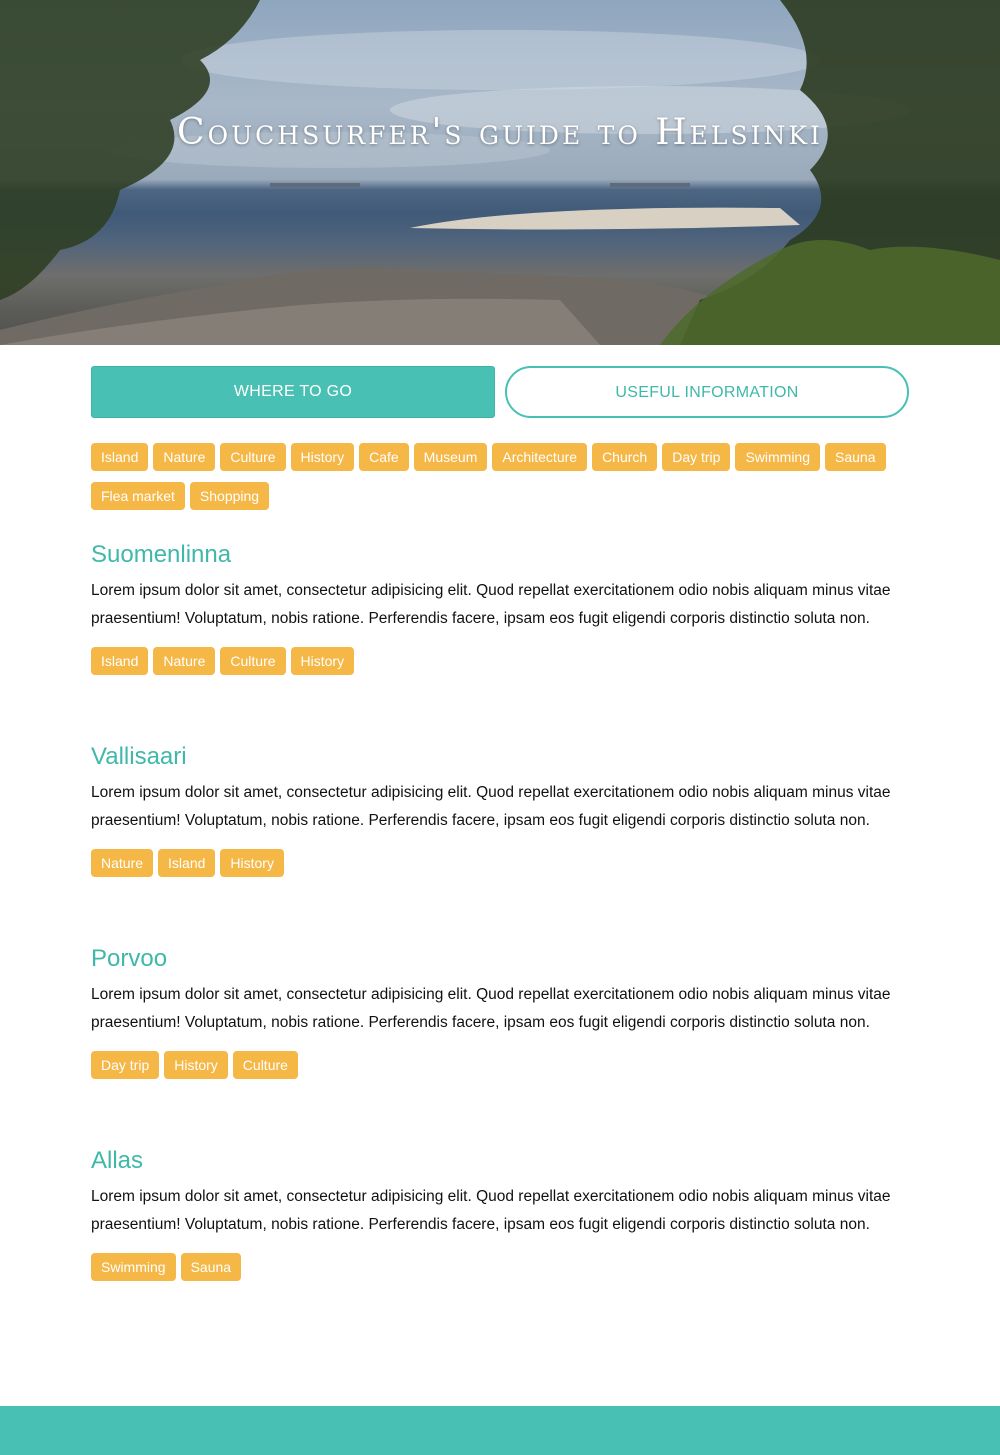 The height and width of the screenshot is (1455, 1000). What do you see at coordinates (322, 457) in the screenshot?
I see `filter-tag-history: History` at bounding box center [322, 457].